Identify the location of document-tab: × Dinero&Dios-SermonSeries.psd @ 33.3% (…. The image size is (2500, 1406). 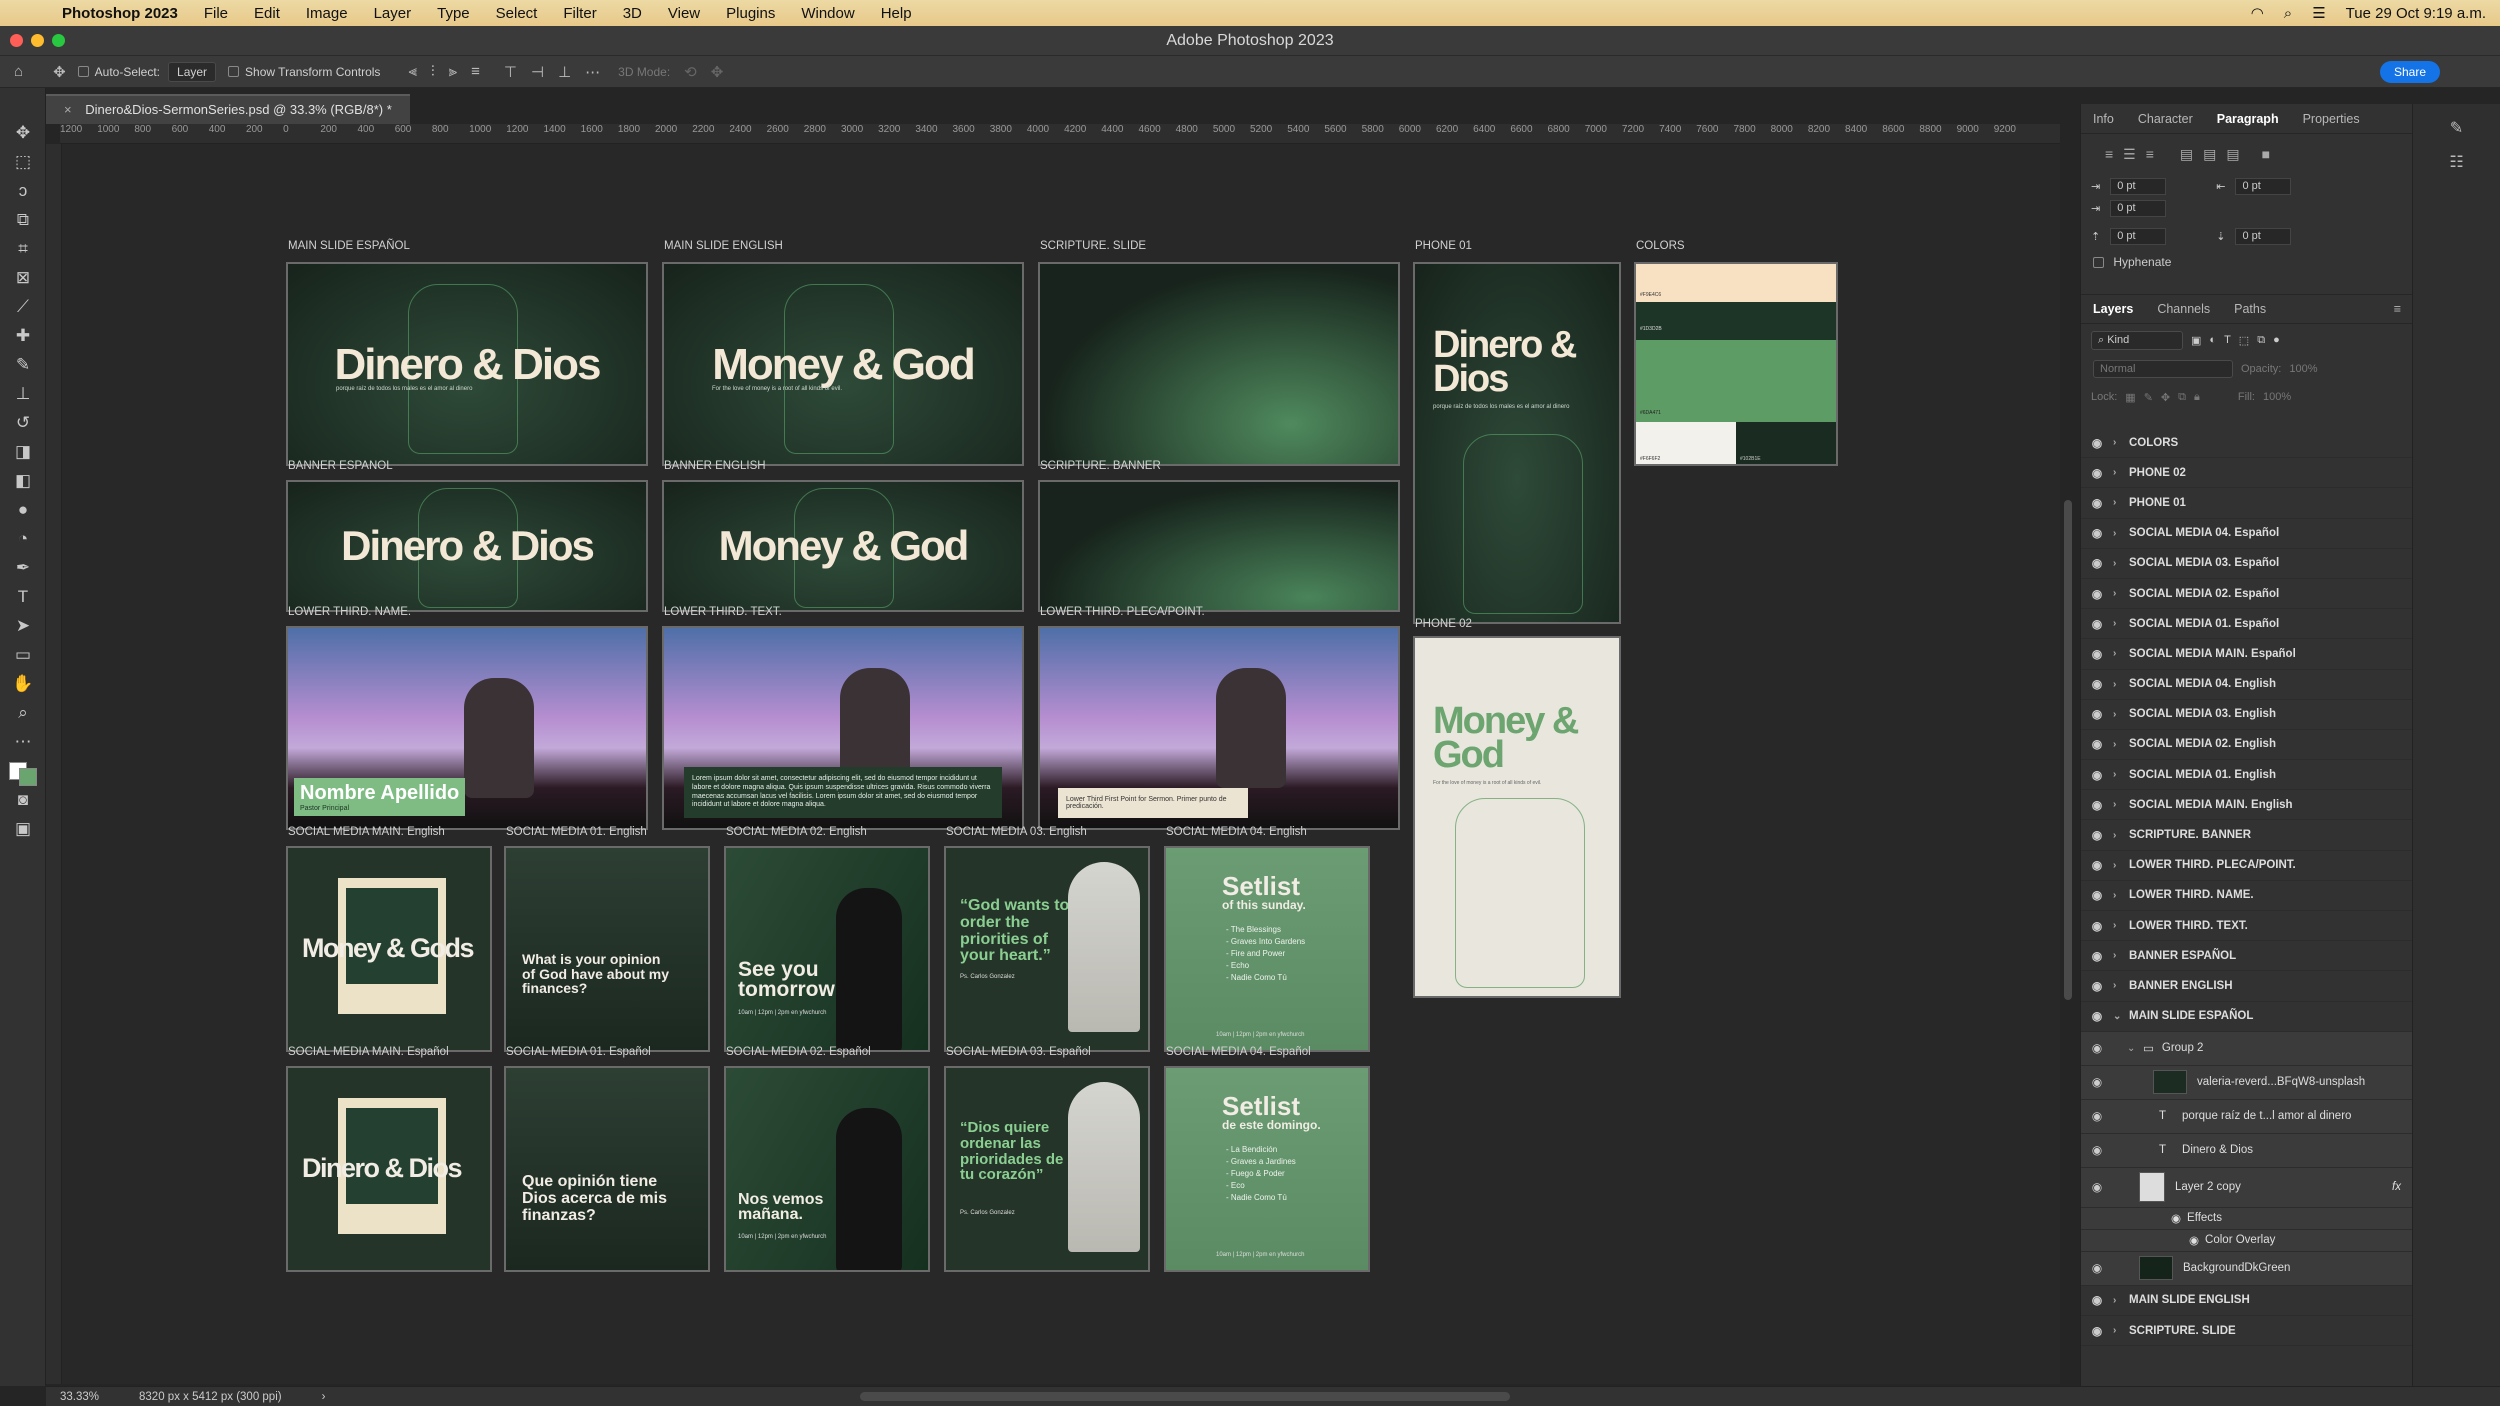
(228, 109).